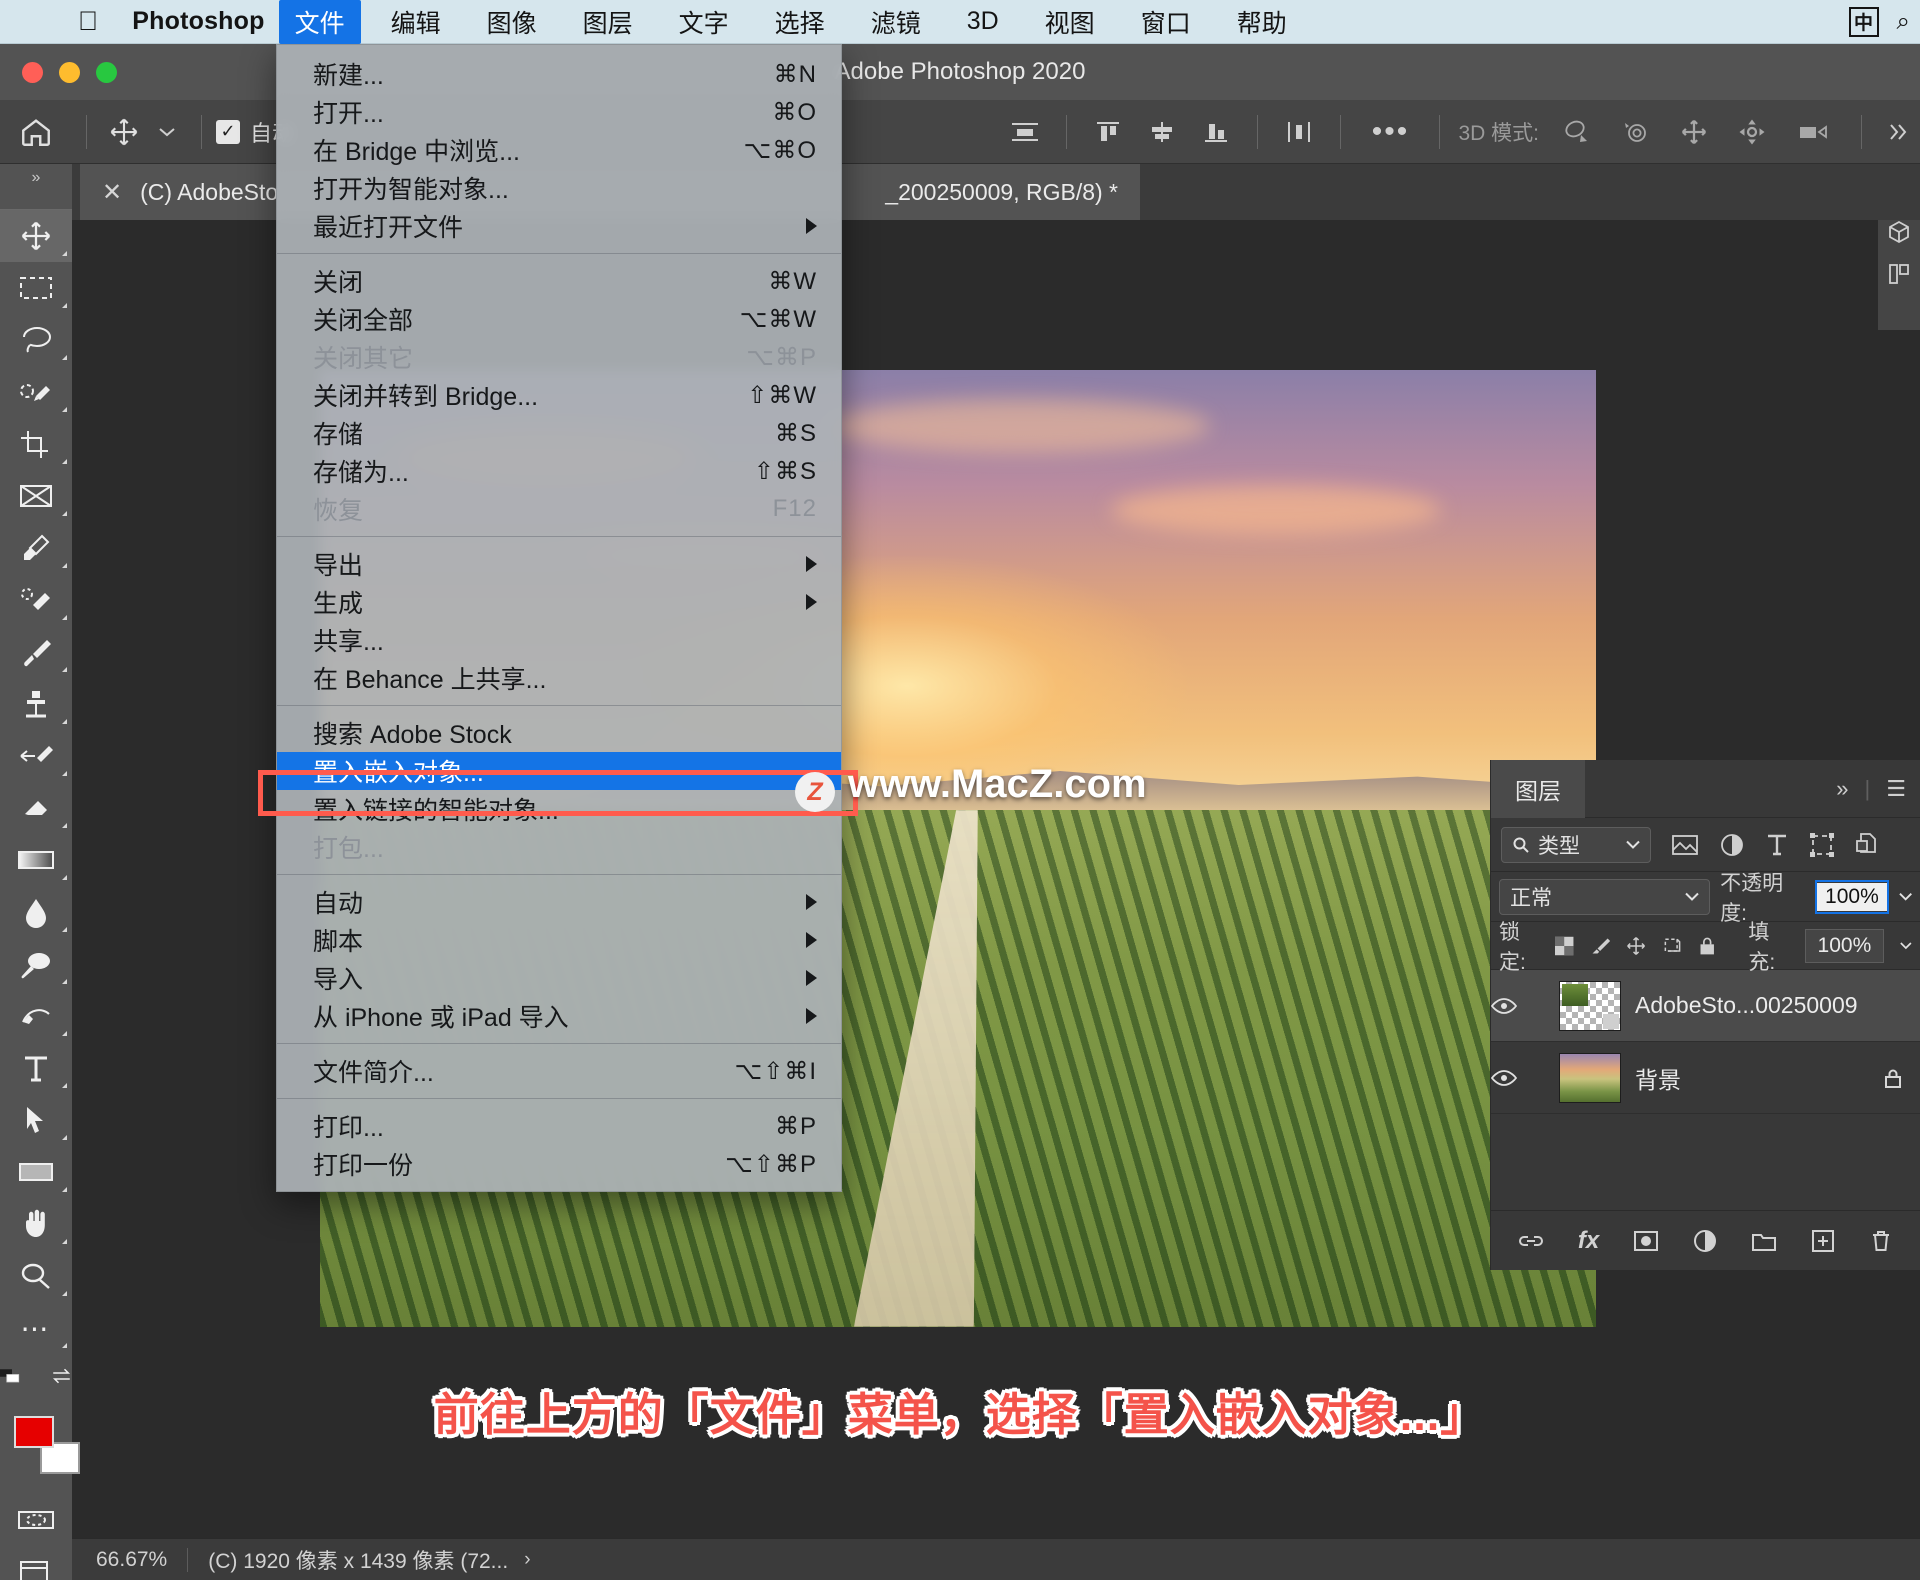 Image resolution: width=1920 pixels, height=1580 pixels. Describe the element at coordinates (559, 471) in the screenshot. I see `menu-item: 存储为... ⇧⌘S` at that location.